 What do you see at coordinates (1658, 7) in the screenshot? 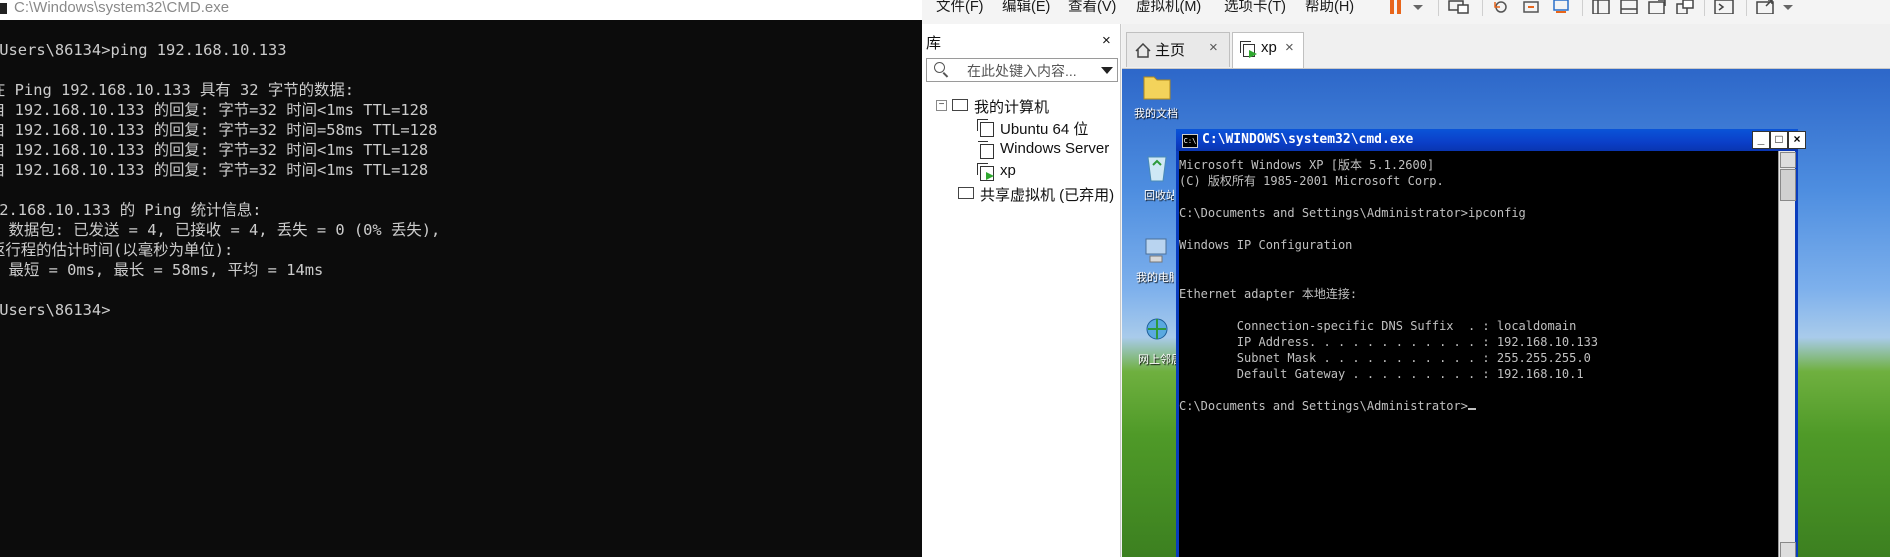
I see `fullscreen-icon` at bounding box center [1658, 7].